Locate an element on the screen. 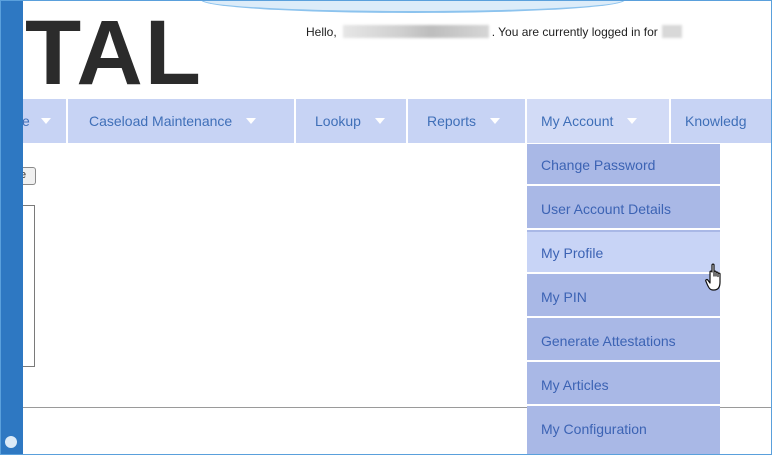 The image size is (772, 455). hand-pointer-icon is located at coordinates (713, 277).